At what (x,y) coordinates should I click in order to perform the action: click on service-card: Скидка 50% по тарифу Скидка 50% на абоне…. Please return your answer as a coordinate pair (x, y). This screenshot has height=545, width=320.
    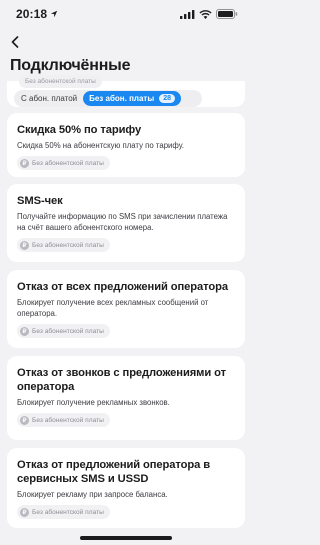
    Looking at the image, I should click on (126, 145).